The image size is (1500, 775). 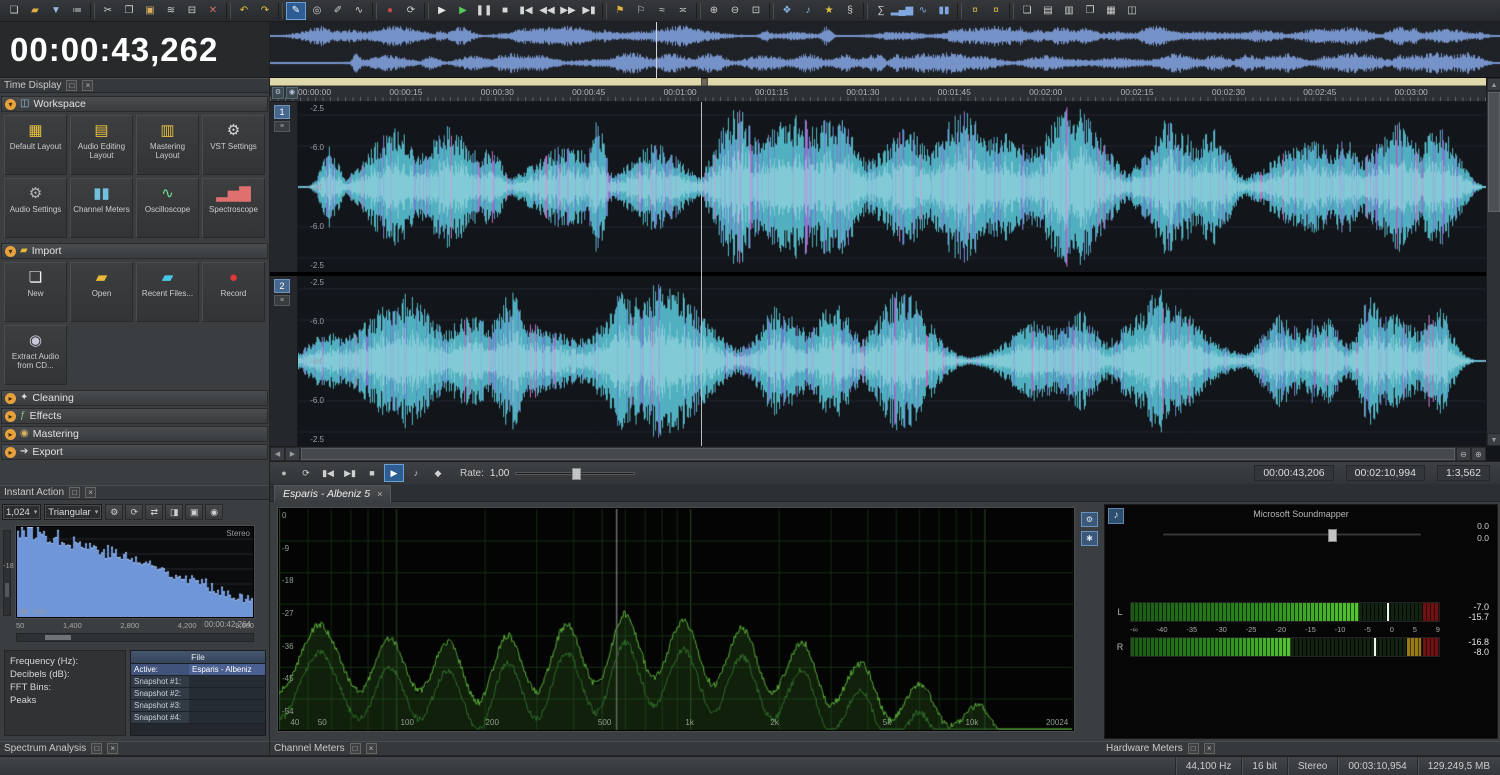 What do you see at coordinates (547, 11) in the screenshot?
I see `rewind-button: ◀◀` at bounding box center [547, 11].